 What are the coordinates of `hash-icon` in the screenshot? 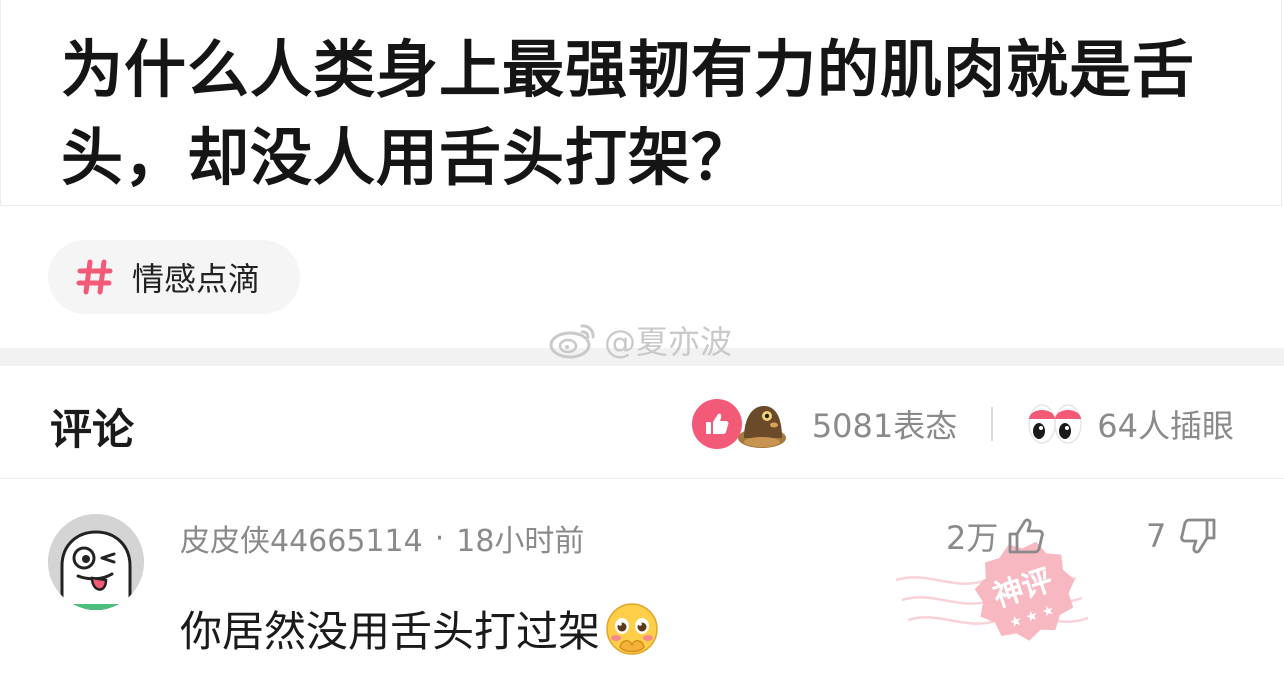 It's located at (94, 277).